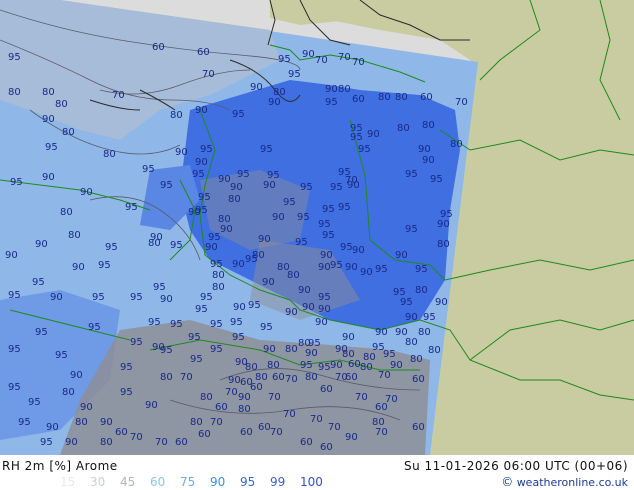 This screenshot has width=634, height=490. I want to click on legend-item: 100, so click(311, 482).